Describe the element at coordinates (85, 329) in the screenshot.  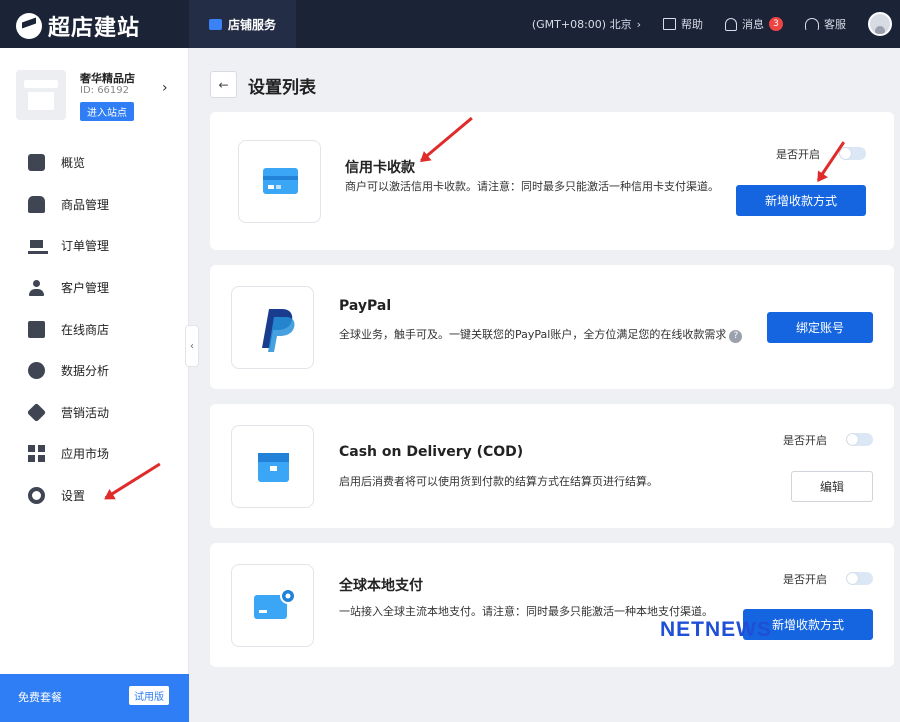
I see `sidebar-item-label: 在线商店` at that location.